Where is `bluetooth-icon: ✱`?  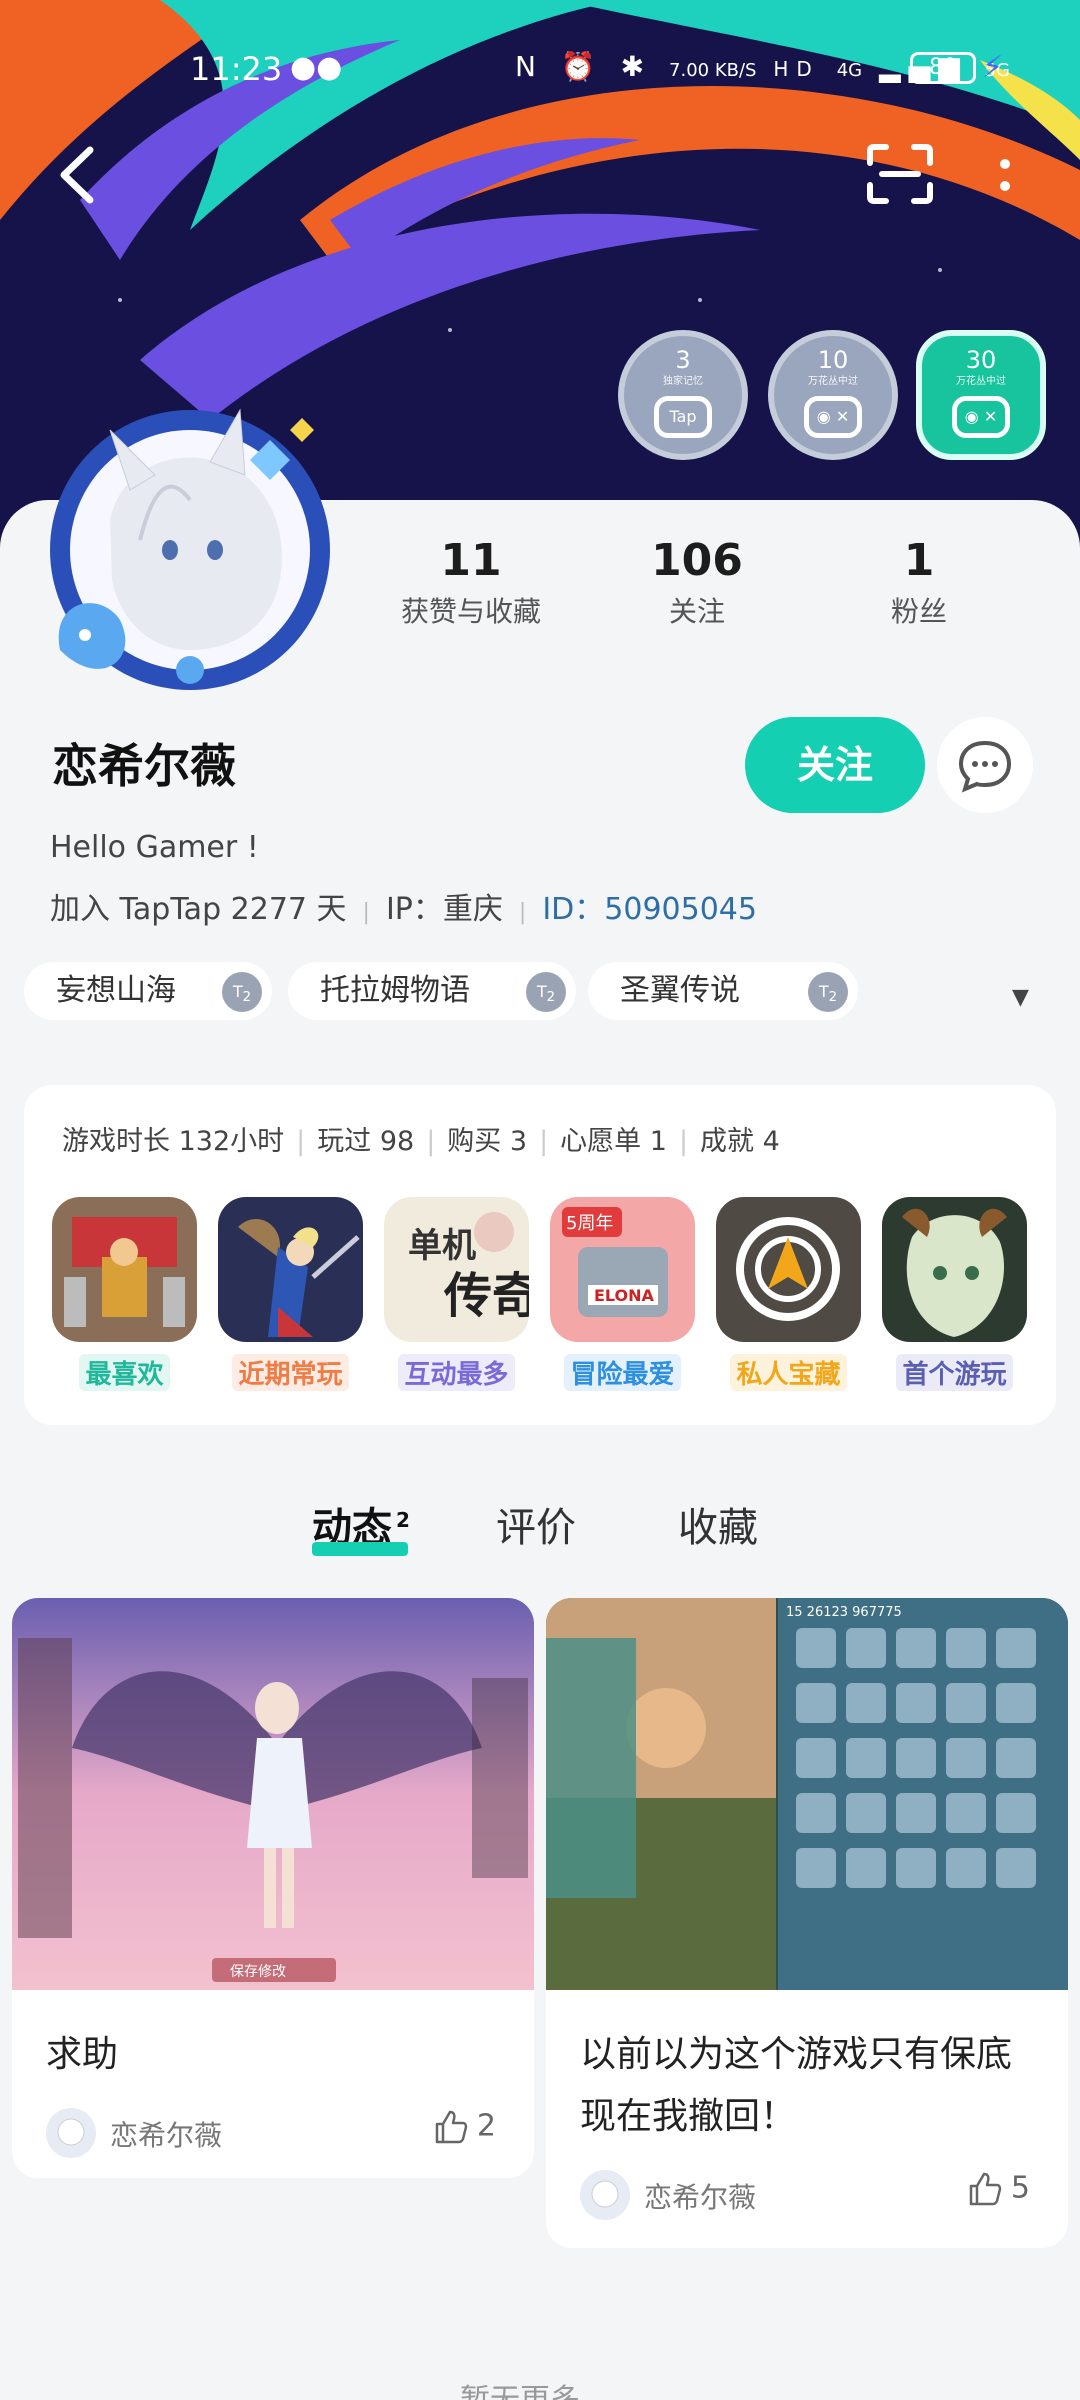 bluetooth-icon: ✱ is located at coordinates (636, 66).